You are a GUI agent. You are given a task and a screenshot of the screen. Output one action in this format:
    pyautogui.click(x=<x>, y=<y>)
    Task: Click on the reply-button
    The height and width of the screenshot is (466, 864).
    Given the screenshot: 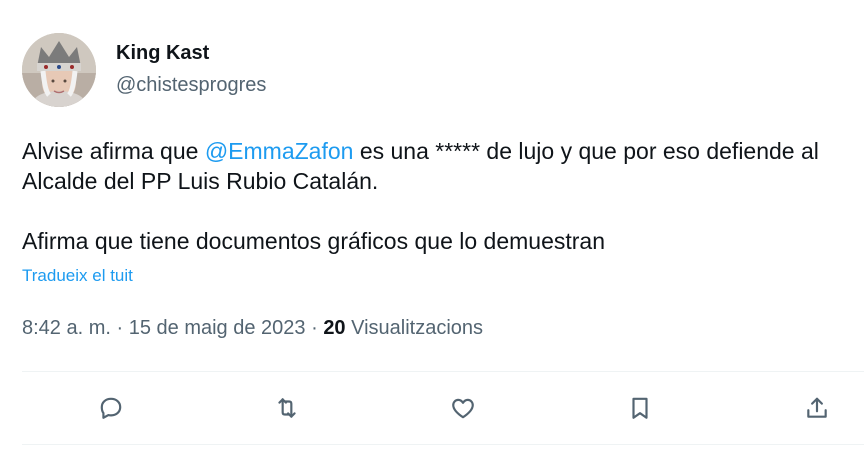 What is the action you would take?
    pyautogui.click(x=111, y=408)
    